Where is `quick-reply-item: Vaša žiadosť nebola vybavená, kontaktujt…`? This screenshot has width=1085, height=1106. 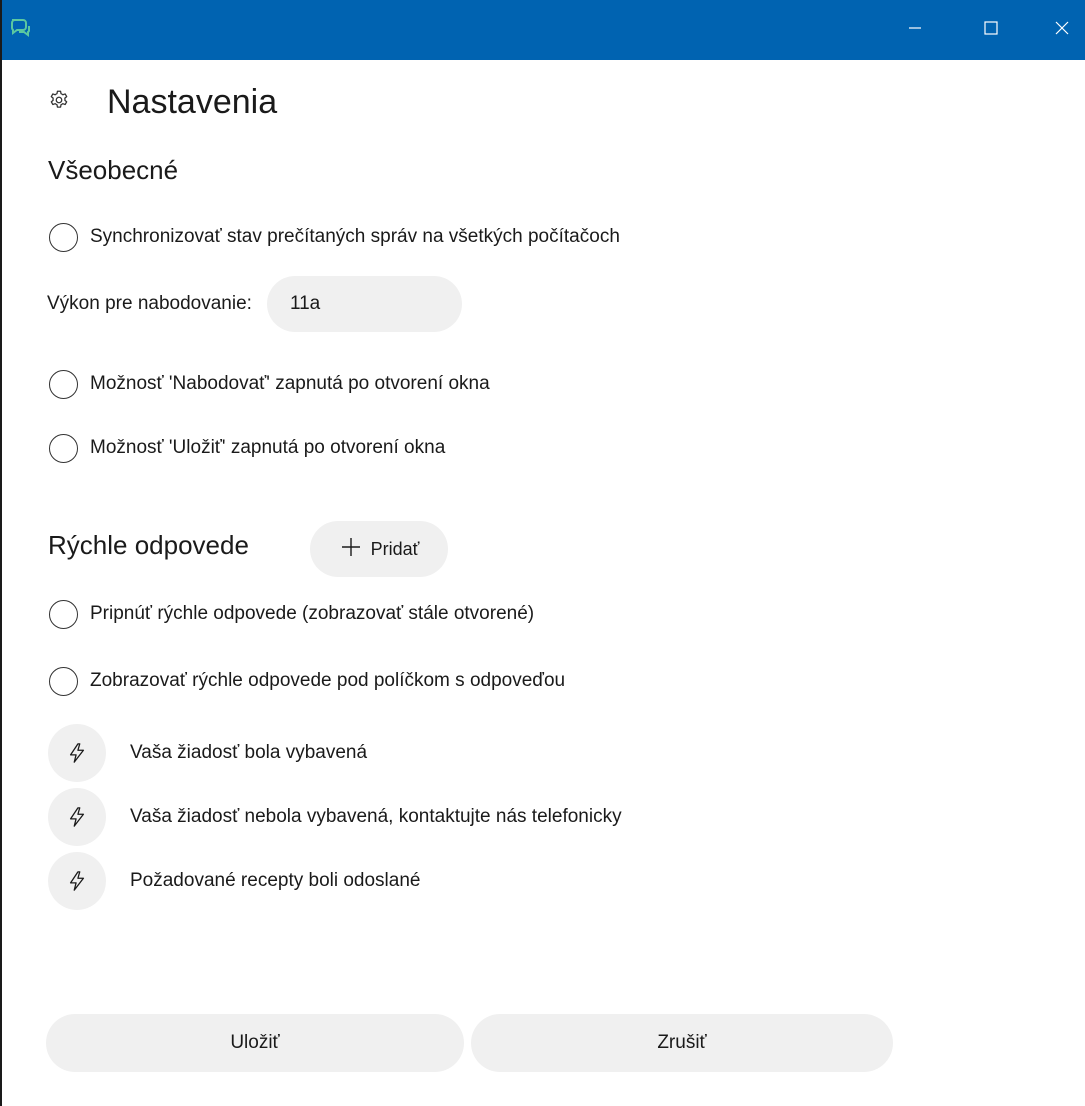
quick-reply-item: Vaša žiadosť nebola vybavená, kontaktujt… is located at coordinates (335, 817).